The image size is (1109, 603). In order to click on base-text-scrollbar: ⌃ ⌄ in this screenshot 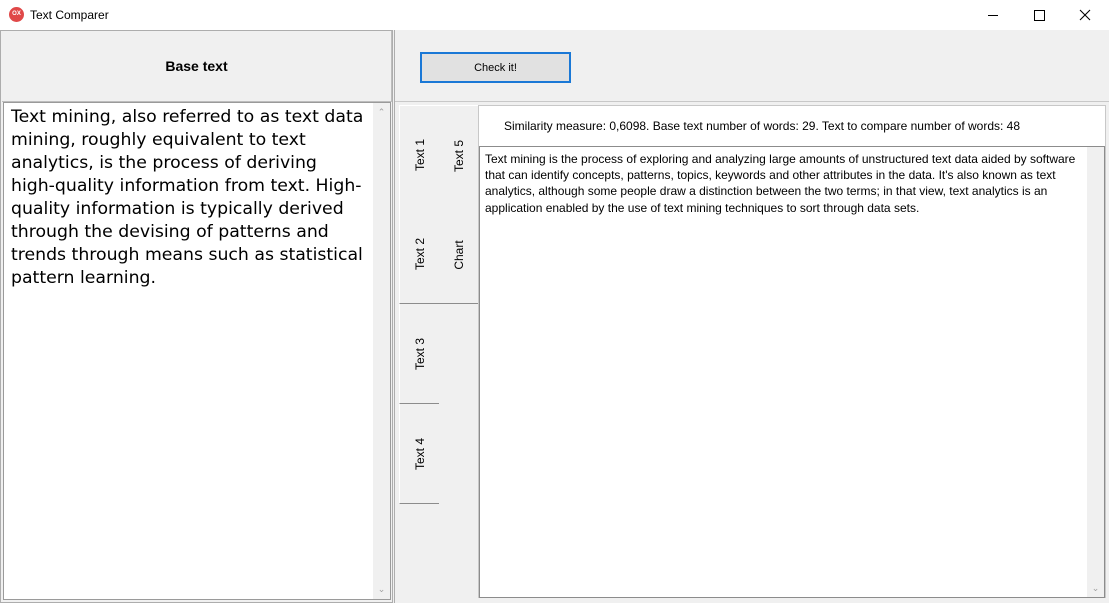, I will do `click(381, 351)`.